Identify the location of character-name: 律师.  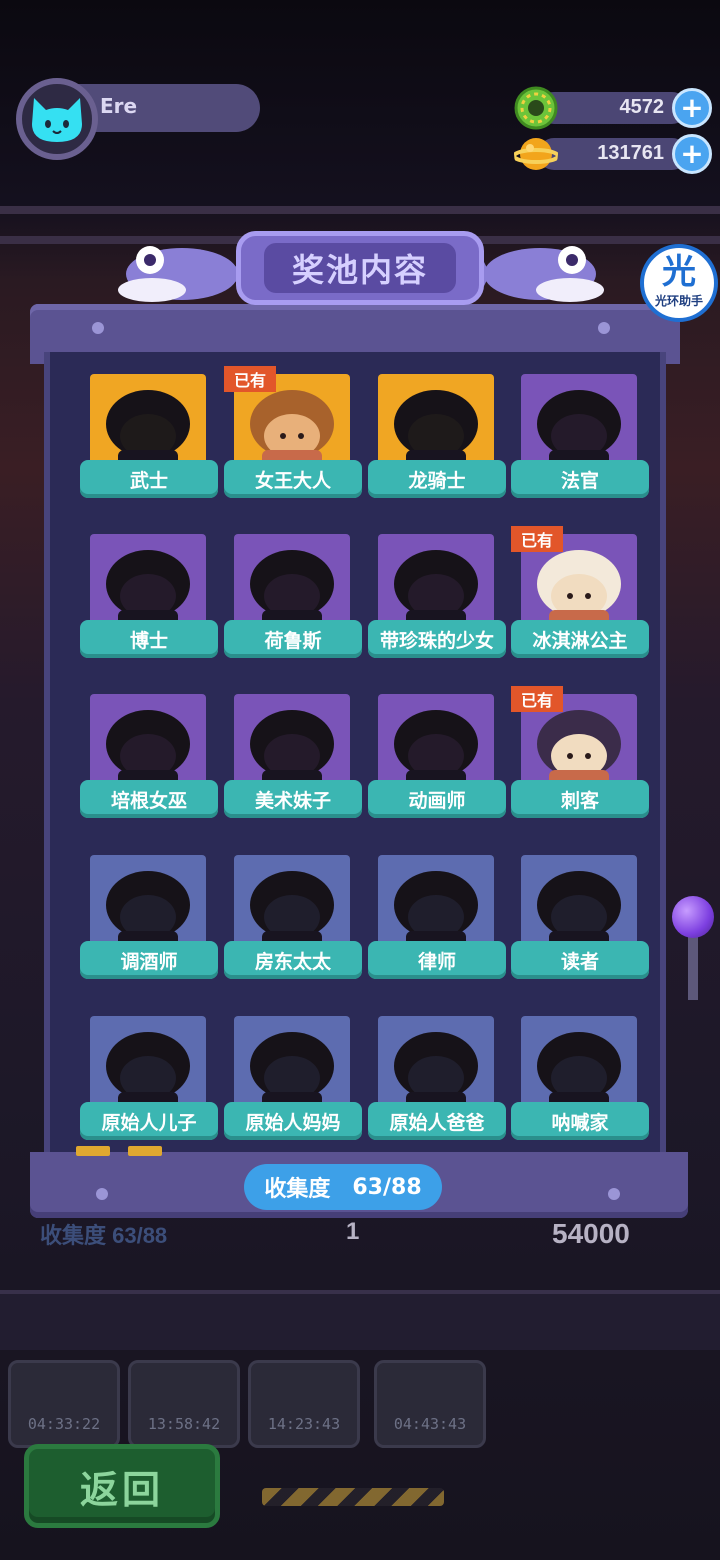
(436, 961).